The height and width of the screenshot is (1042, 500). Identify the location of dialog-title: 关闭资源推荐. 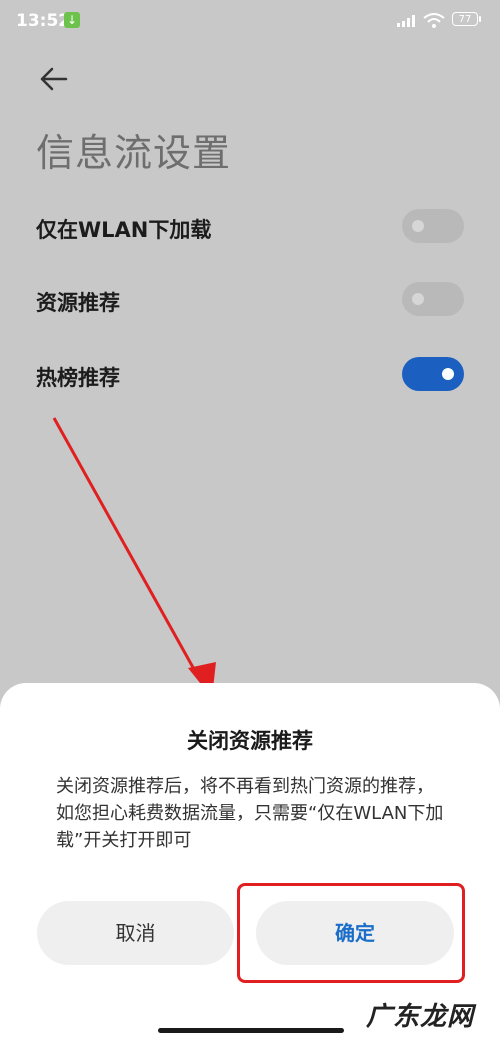
(250, 741).